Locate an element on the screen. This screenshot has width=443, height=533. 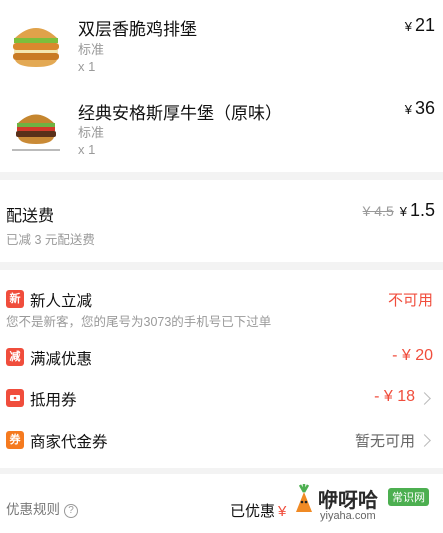
item-name: 经典安格斯厚牛堡（原味） is located at coordinates (180, 113).